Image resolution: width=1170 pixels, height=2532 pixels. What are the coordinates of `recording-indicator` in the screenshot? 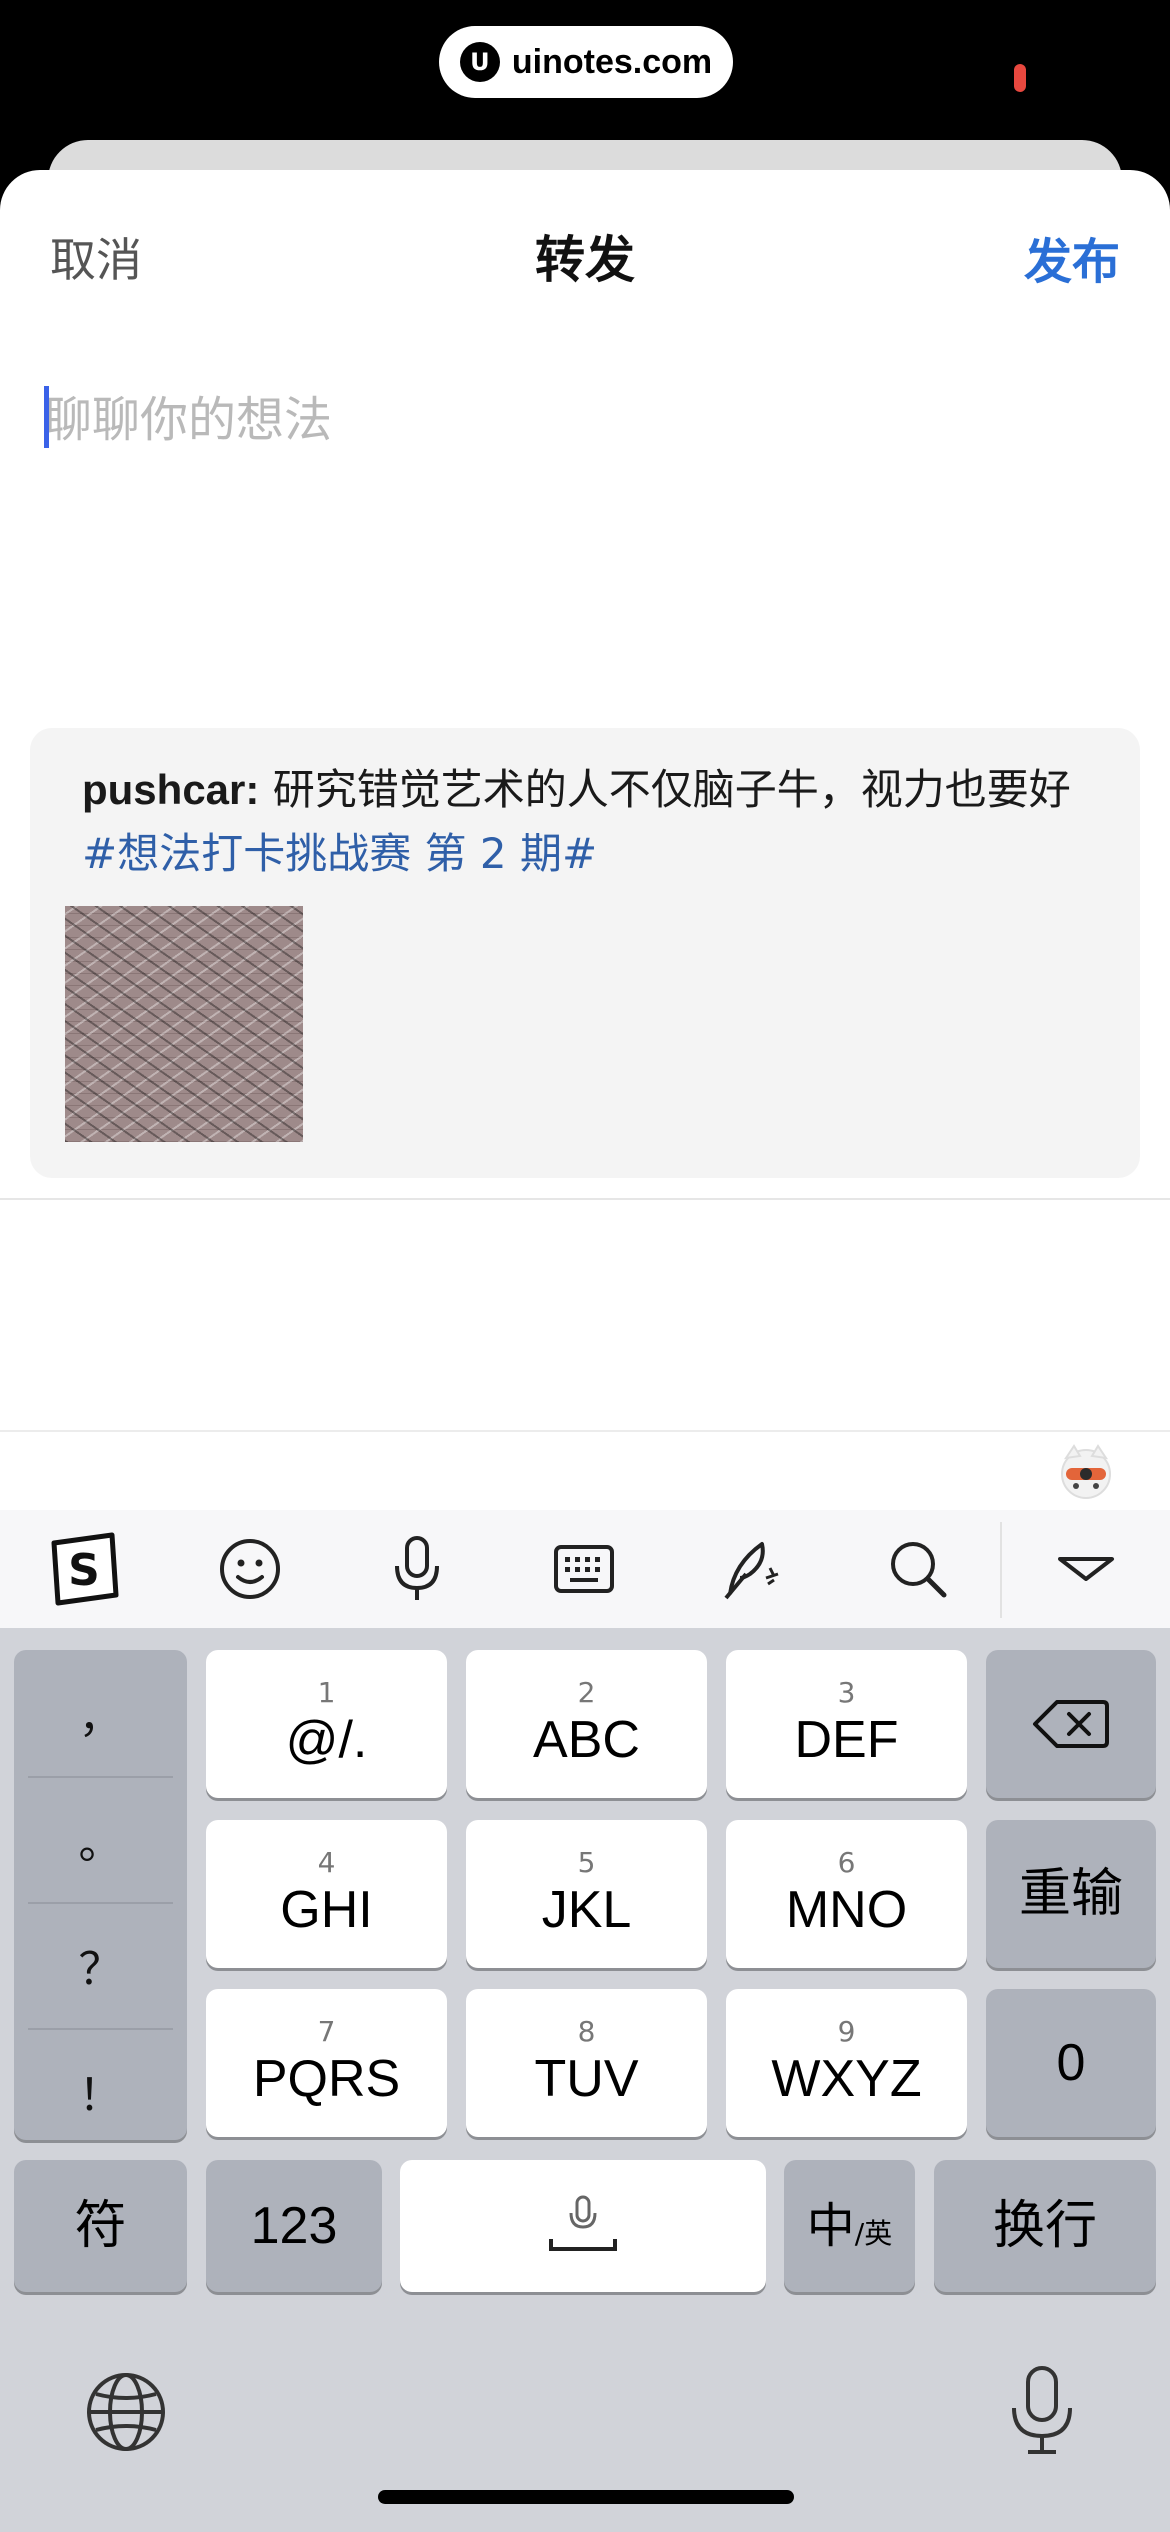 It's located at (1020, 78).